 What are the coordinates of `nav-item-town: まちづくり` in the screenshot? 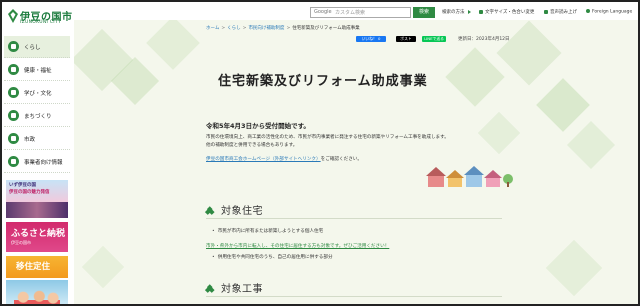 It's located at (37, 116).